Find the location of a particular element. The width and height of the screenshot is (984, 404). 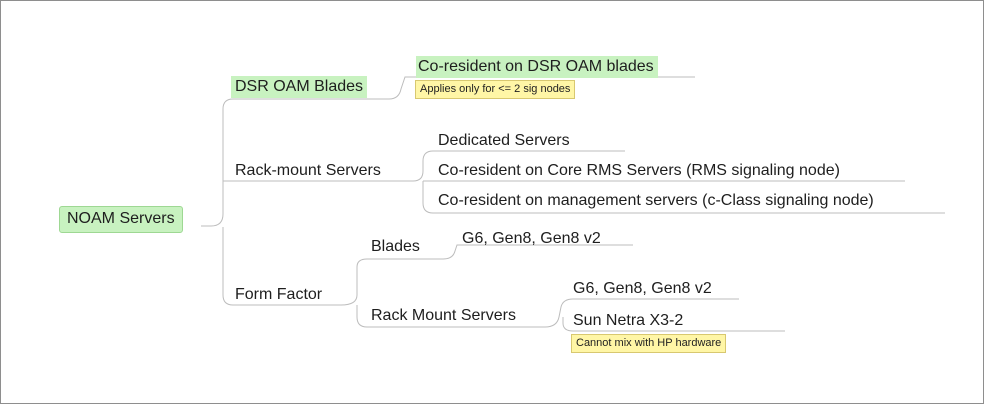

topic-form-factor: Form Factor is located at coordinates (278, 295).